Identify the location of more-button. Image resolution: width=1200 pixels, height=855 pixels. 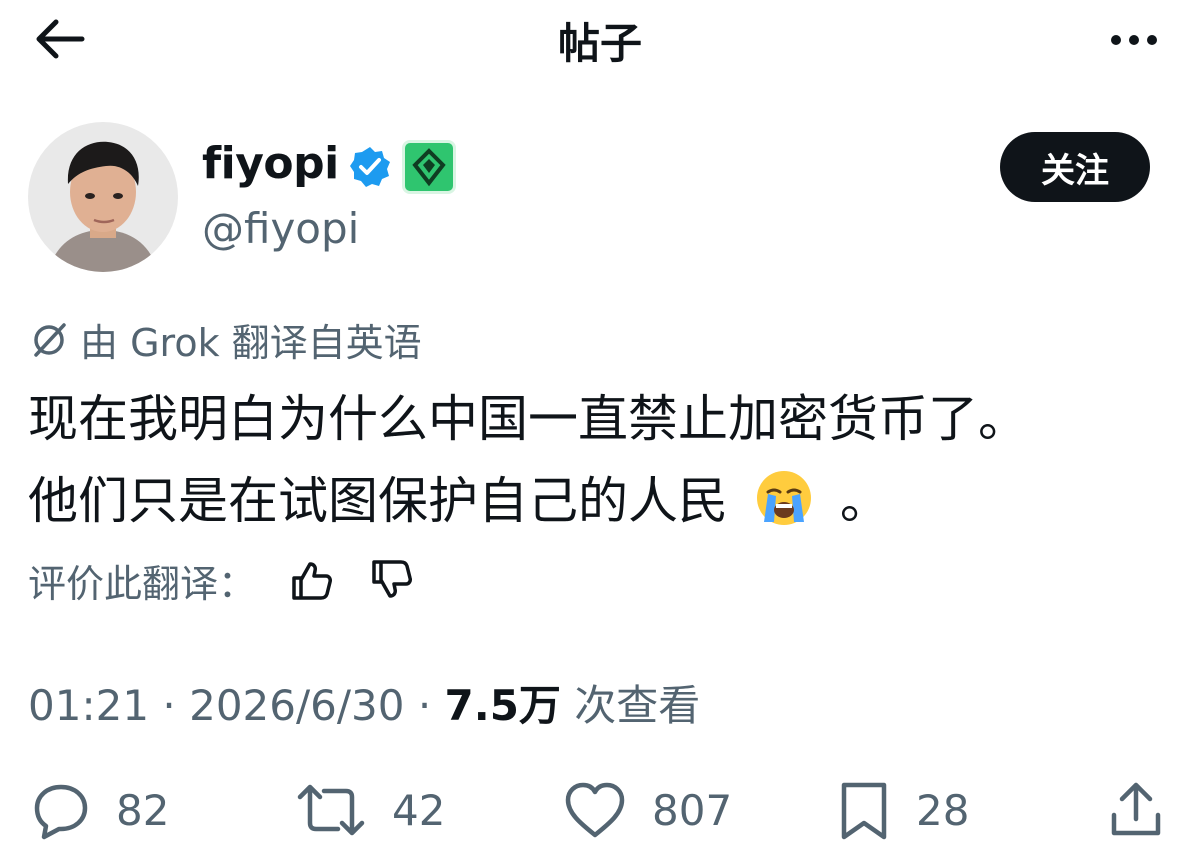
(1134, 40).